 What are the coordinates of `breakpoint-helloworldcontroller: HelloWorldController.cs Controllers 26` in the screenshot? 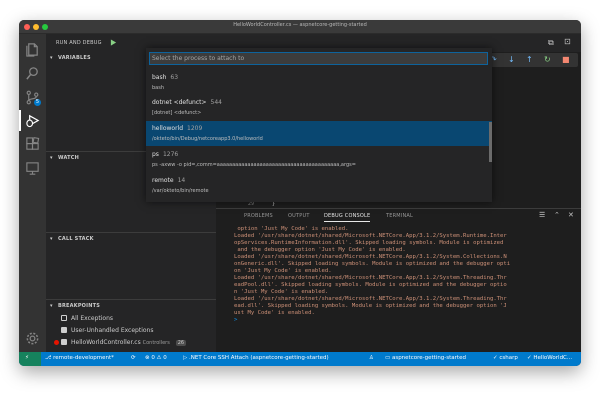 It's located at (134, 342).